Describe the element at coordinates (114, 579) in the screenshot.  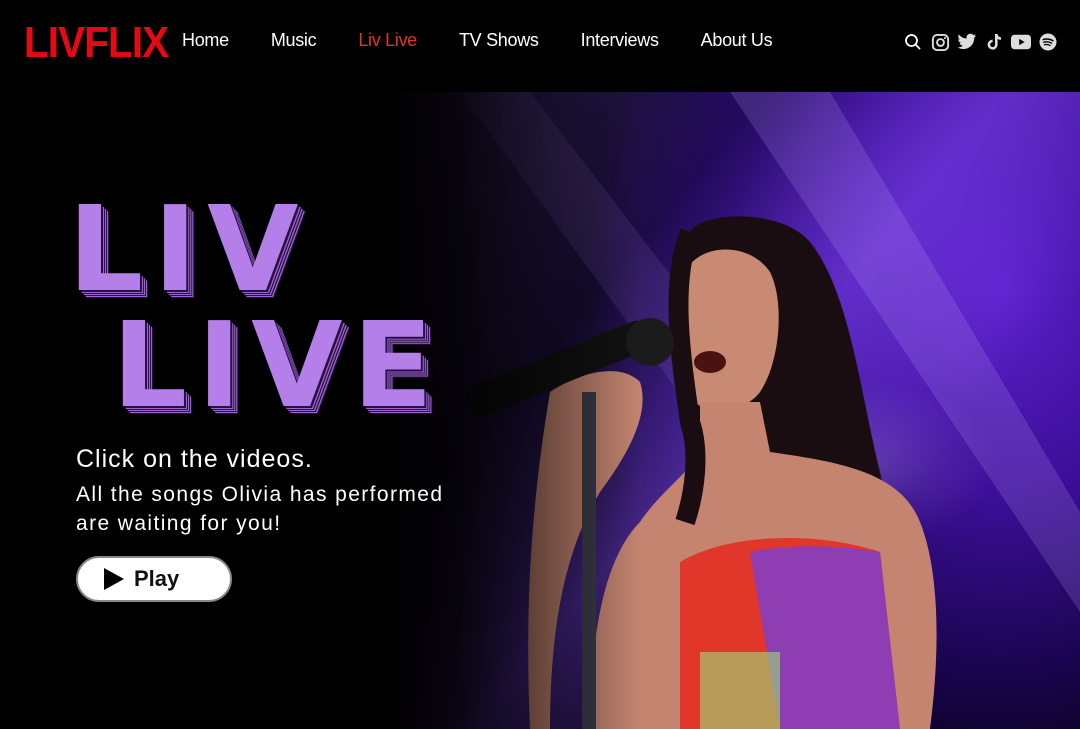
I see `play-icon` at that location.